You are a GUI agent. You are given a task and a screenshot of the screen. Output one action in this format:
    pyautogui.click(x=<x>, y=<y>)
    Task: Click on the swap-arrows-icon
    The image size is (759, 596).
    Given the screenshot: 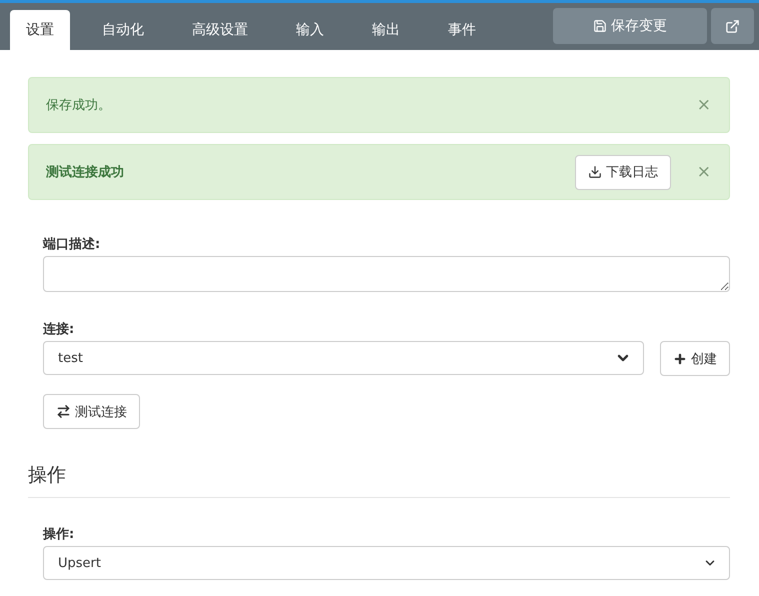 What is the action you would take?
    pyautogui.click(x=63, y=411)
    